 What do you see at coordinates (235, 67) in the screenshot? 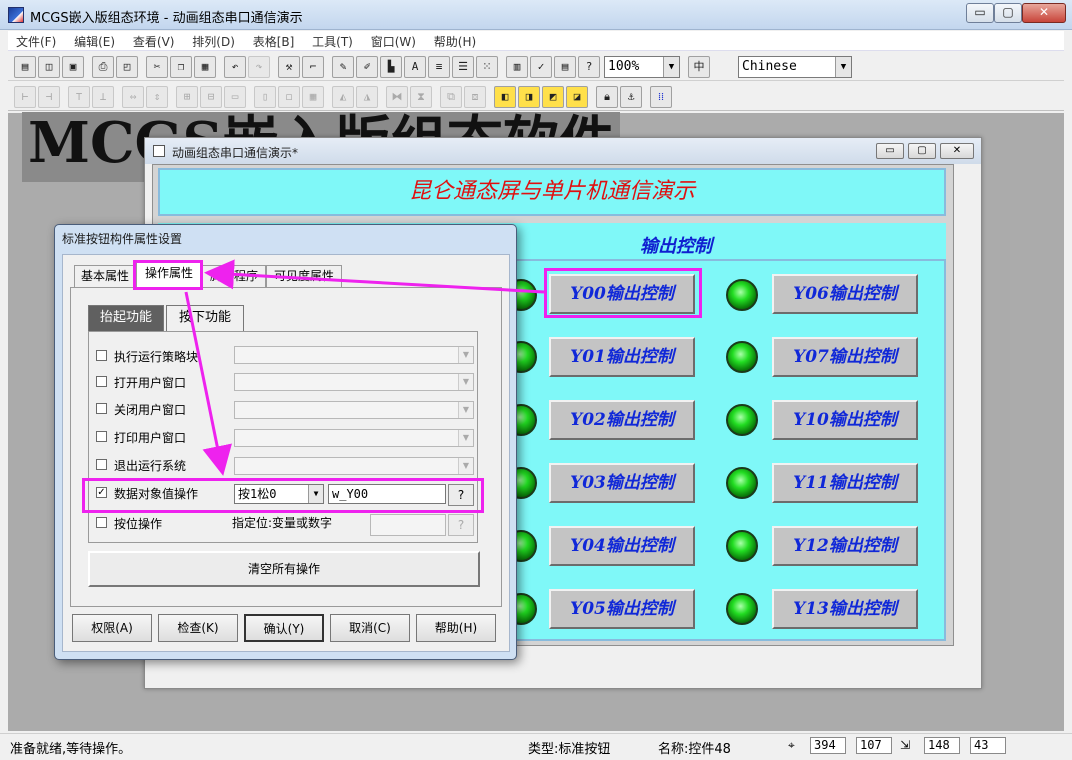
I see `undo-icon: ↶` at bounding box center [235, 67].